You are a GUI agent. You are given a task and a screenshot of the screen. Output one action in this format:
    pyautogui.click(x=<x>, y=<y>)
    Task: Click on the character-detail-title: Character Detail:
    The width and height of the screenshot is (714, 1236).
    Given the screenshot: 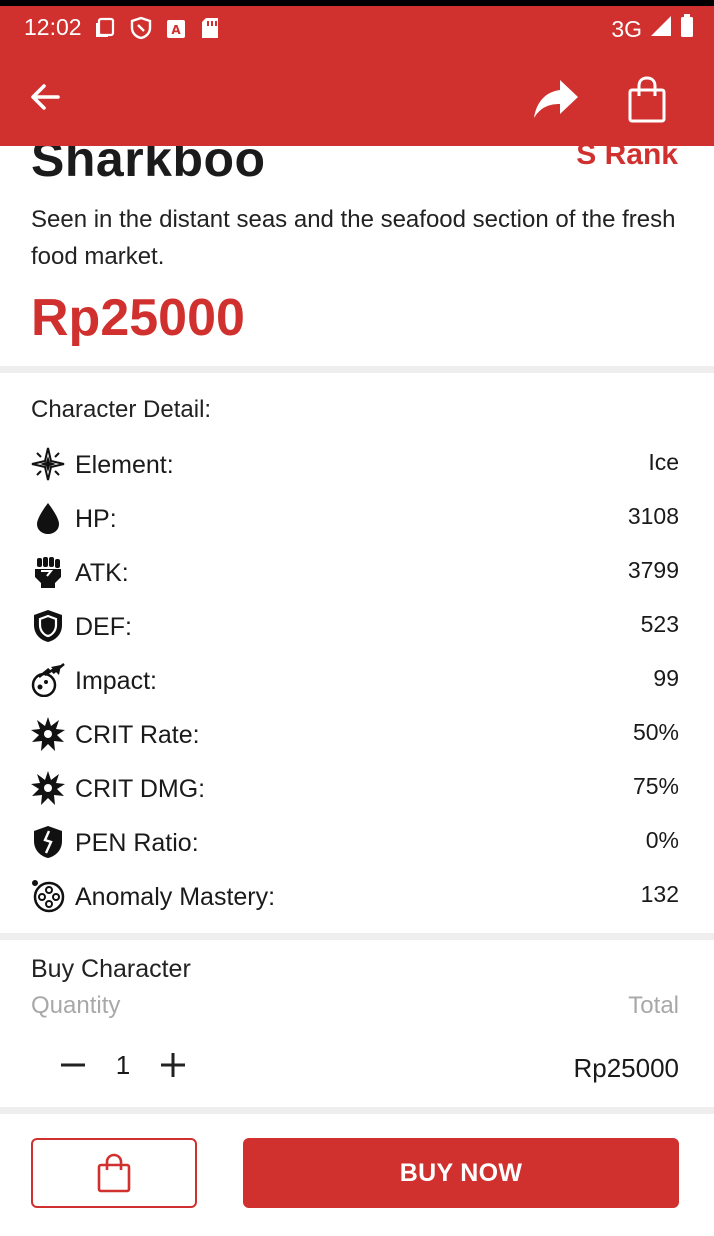 What is the action you would take?
    pyautogui.click(x=121, y=409)
    